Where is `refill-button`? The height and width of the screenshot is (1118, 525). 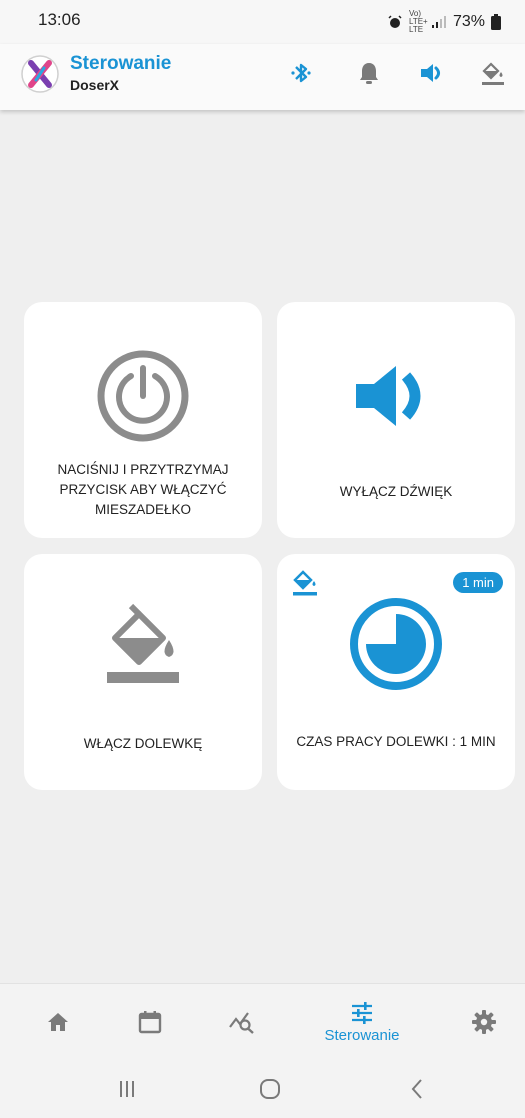
refill-button is located at coordinates (493, 73).